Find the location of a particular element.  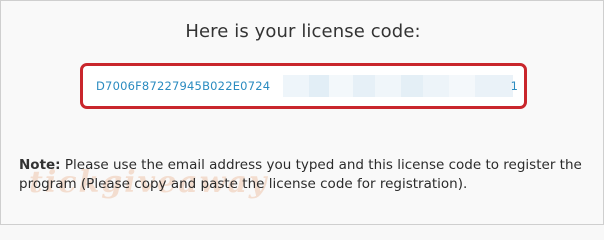

license-heading: Here is your license code: is located at coordinates (303, 31).